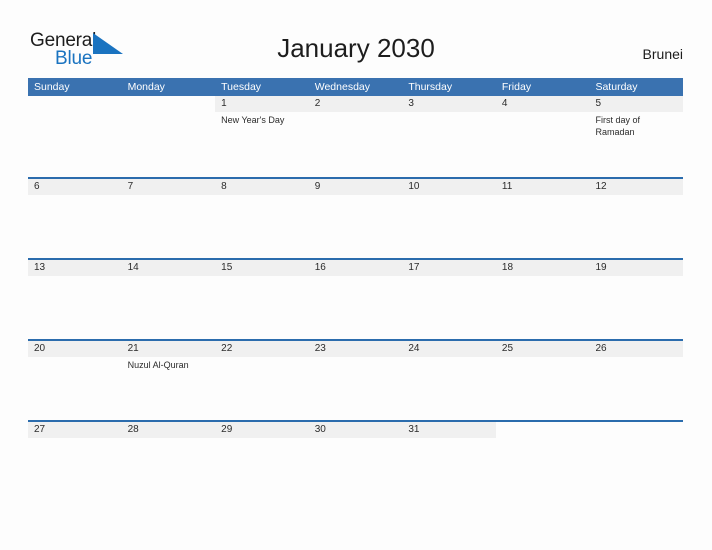 The image size is (712, 550). I want to click on calendar-week-row: 13 14 15 16 17 18 19, so click(356, 298).